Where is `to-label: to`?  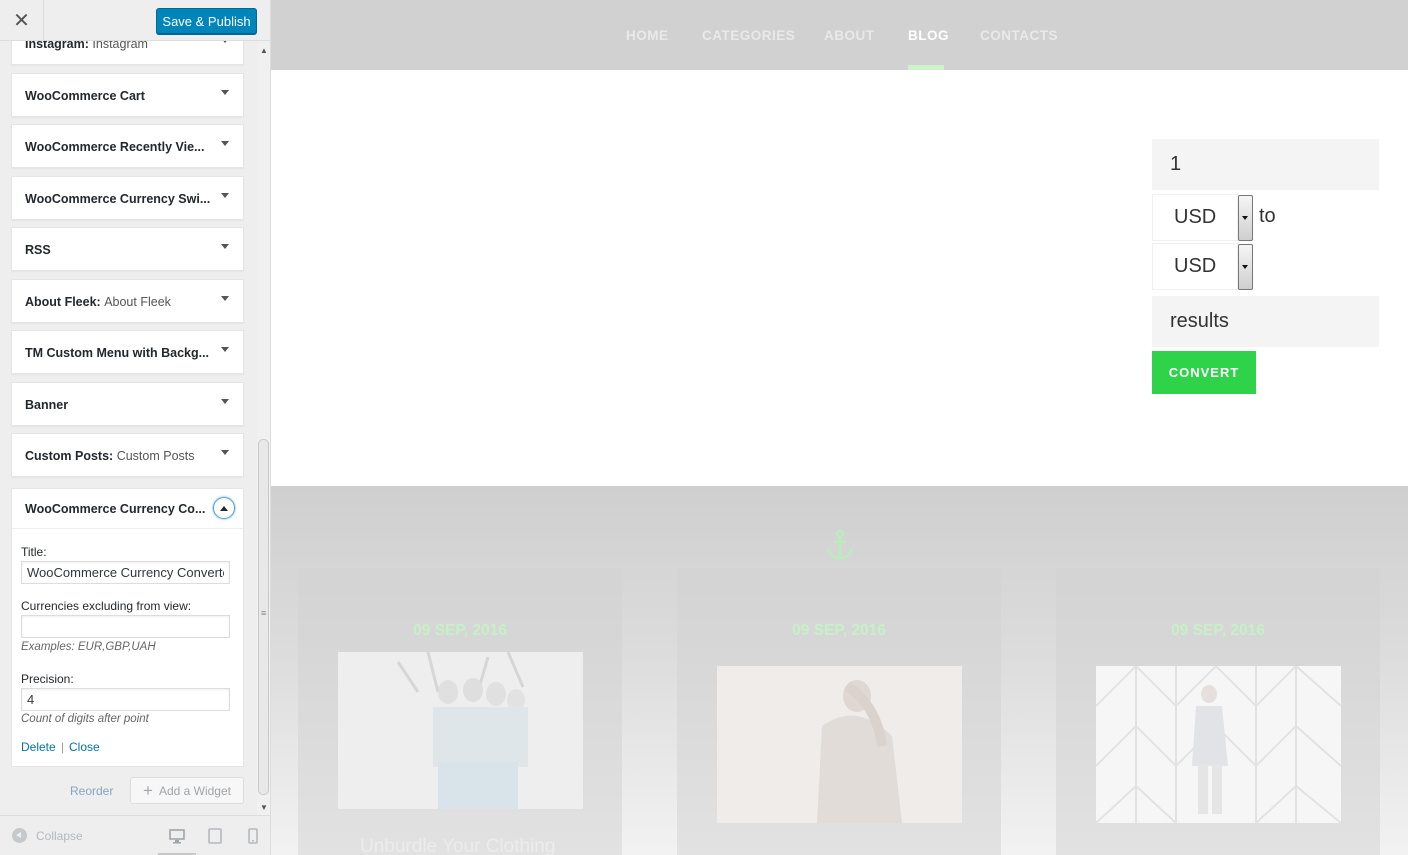
to-label: to is located at coordinates (1267, 216).